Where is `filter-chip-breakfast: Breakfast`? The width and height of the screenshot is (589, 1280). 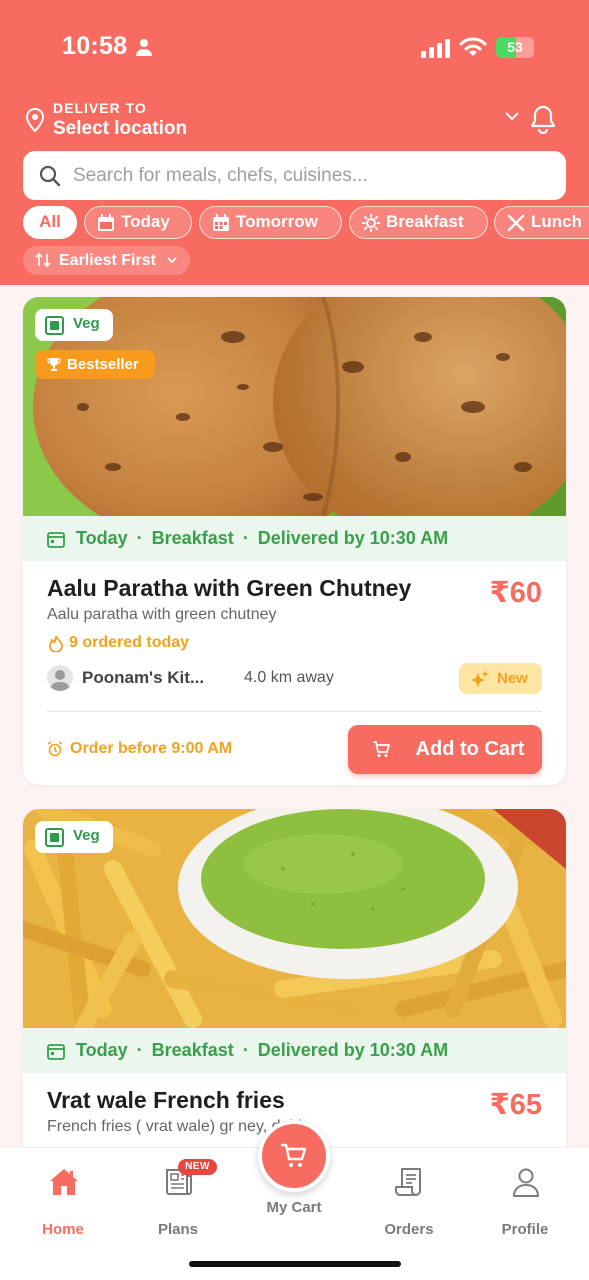 filter-chip-breakfast: Breakfast is located at coordinates (418, 222).